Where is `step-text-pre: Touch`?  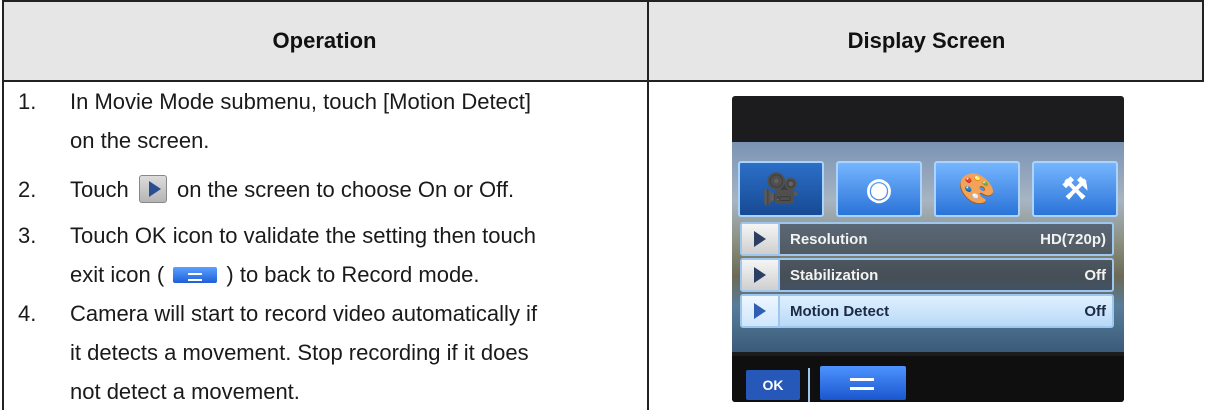 step-text-pre: Touch is located at coordinates (99, 189).